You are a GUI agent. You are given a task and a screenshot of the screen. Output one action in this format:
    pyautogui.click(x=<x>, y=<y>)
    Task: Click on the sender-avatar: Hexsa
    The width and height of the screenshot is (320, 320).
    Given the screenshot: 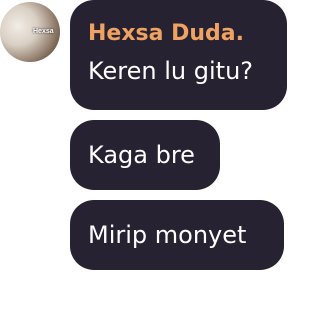 What is the action you would take?
    pyautogui.click(x=30, y=32)
    